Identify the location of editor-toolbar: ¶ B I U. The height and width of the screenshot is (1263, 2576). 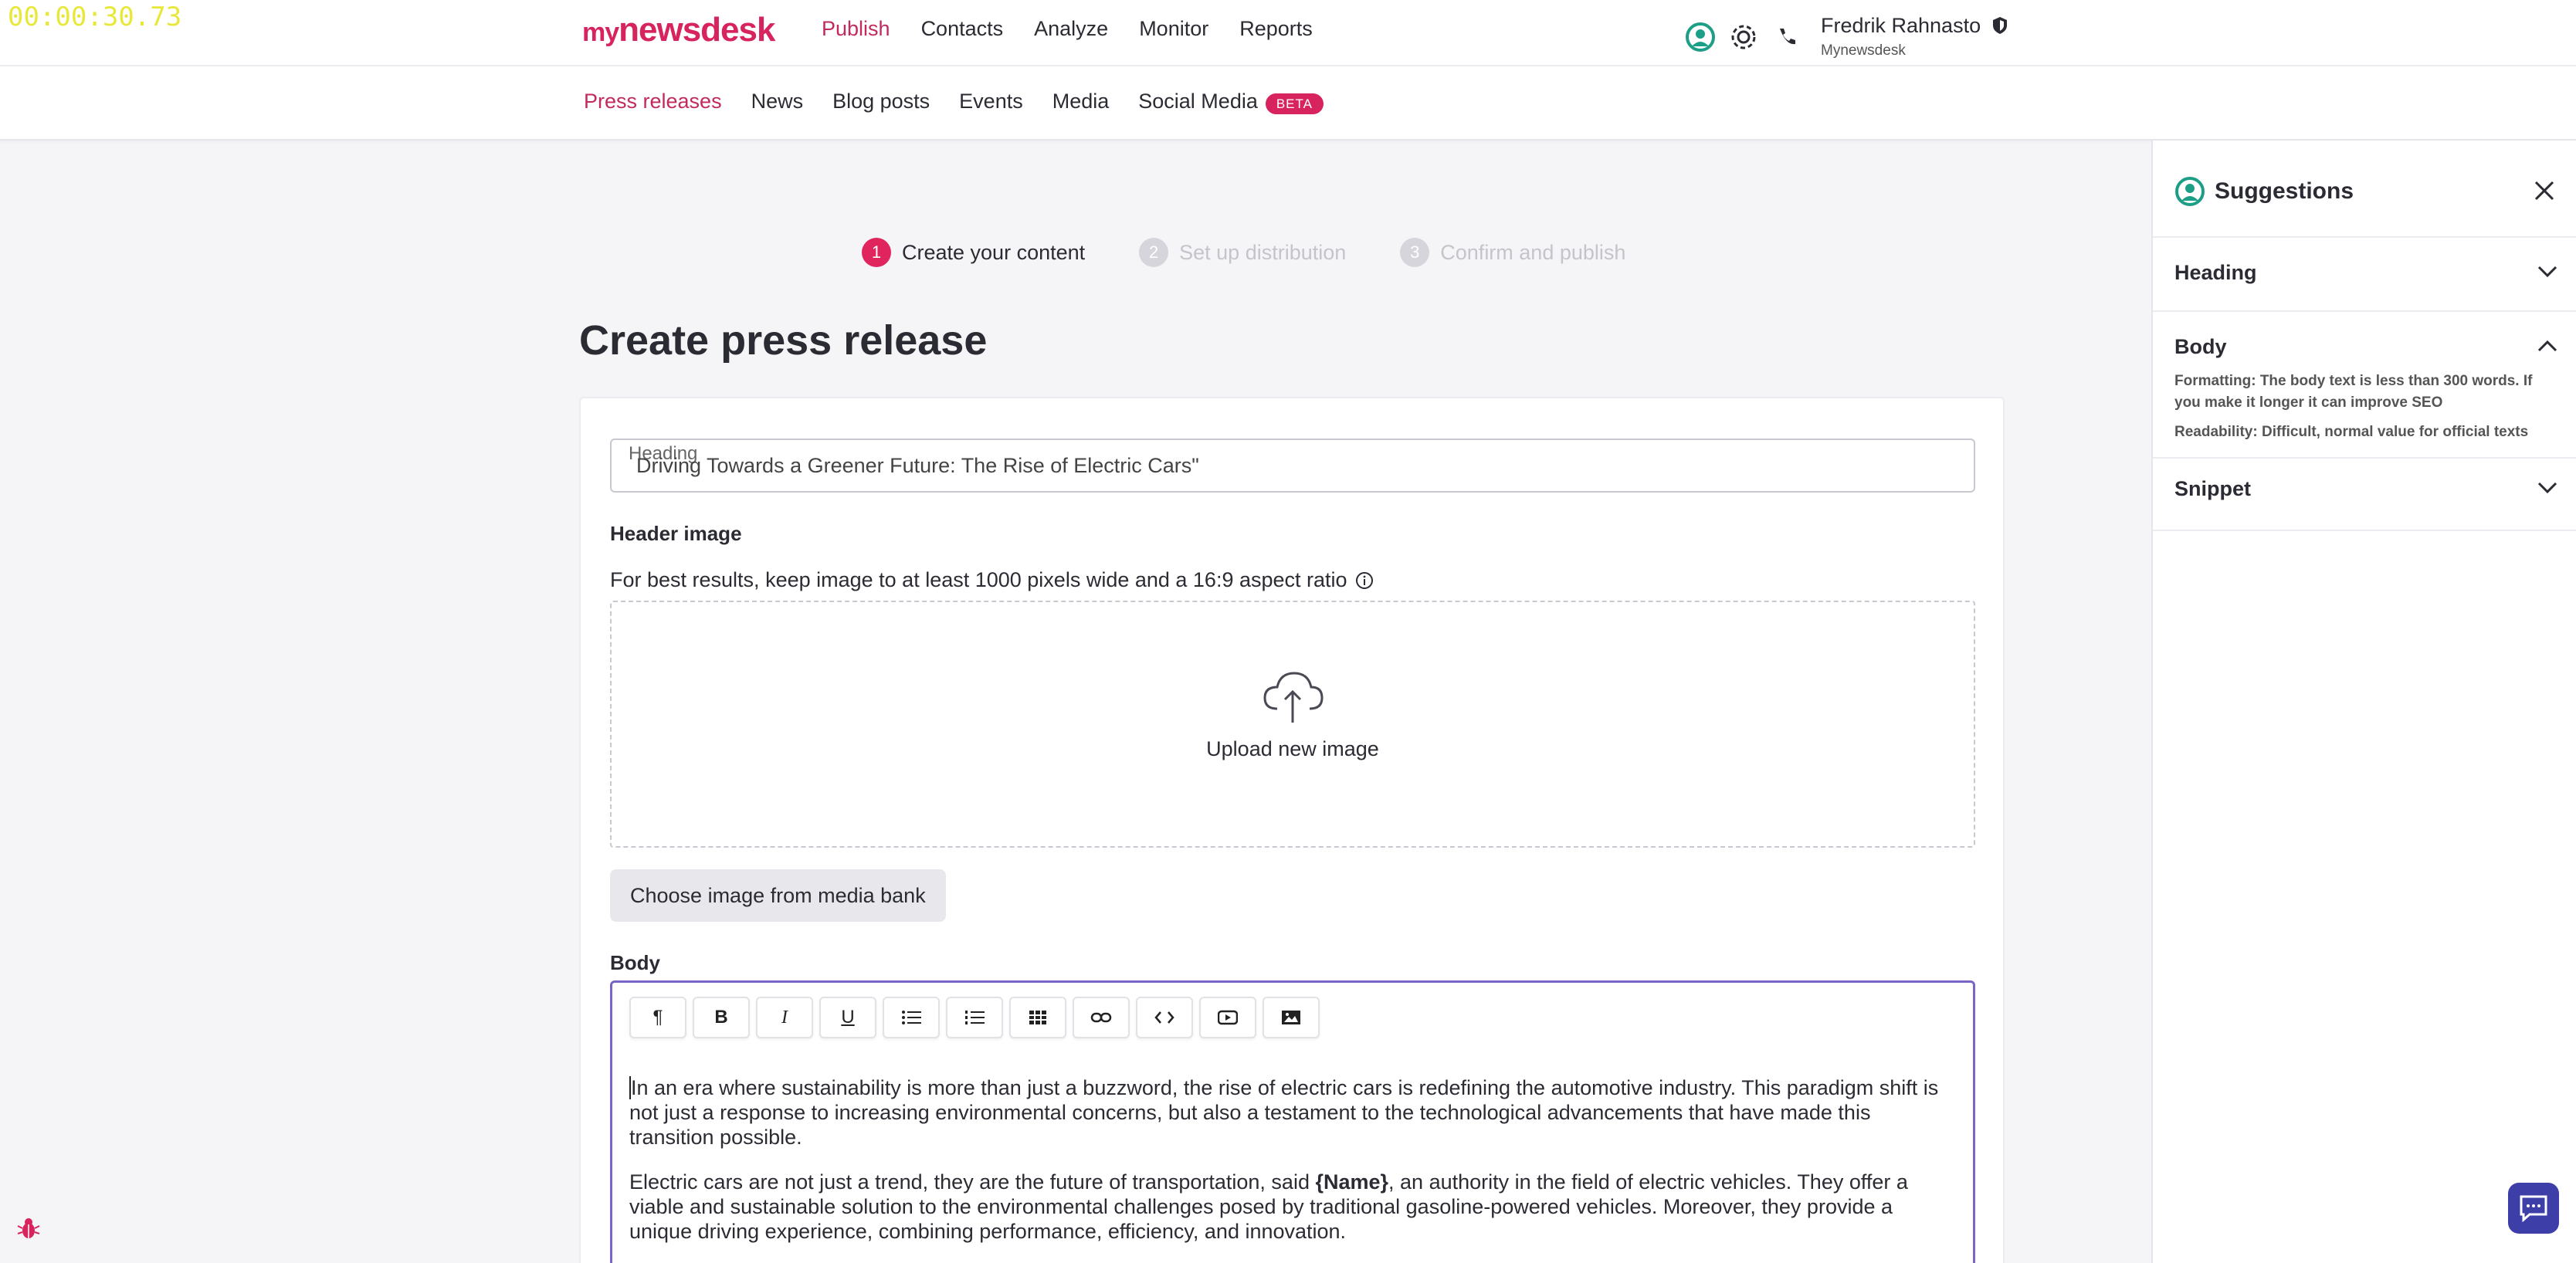
(974, 1018).